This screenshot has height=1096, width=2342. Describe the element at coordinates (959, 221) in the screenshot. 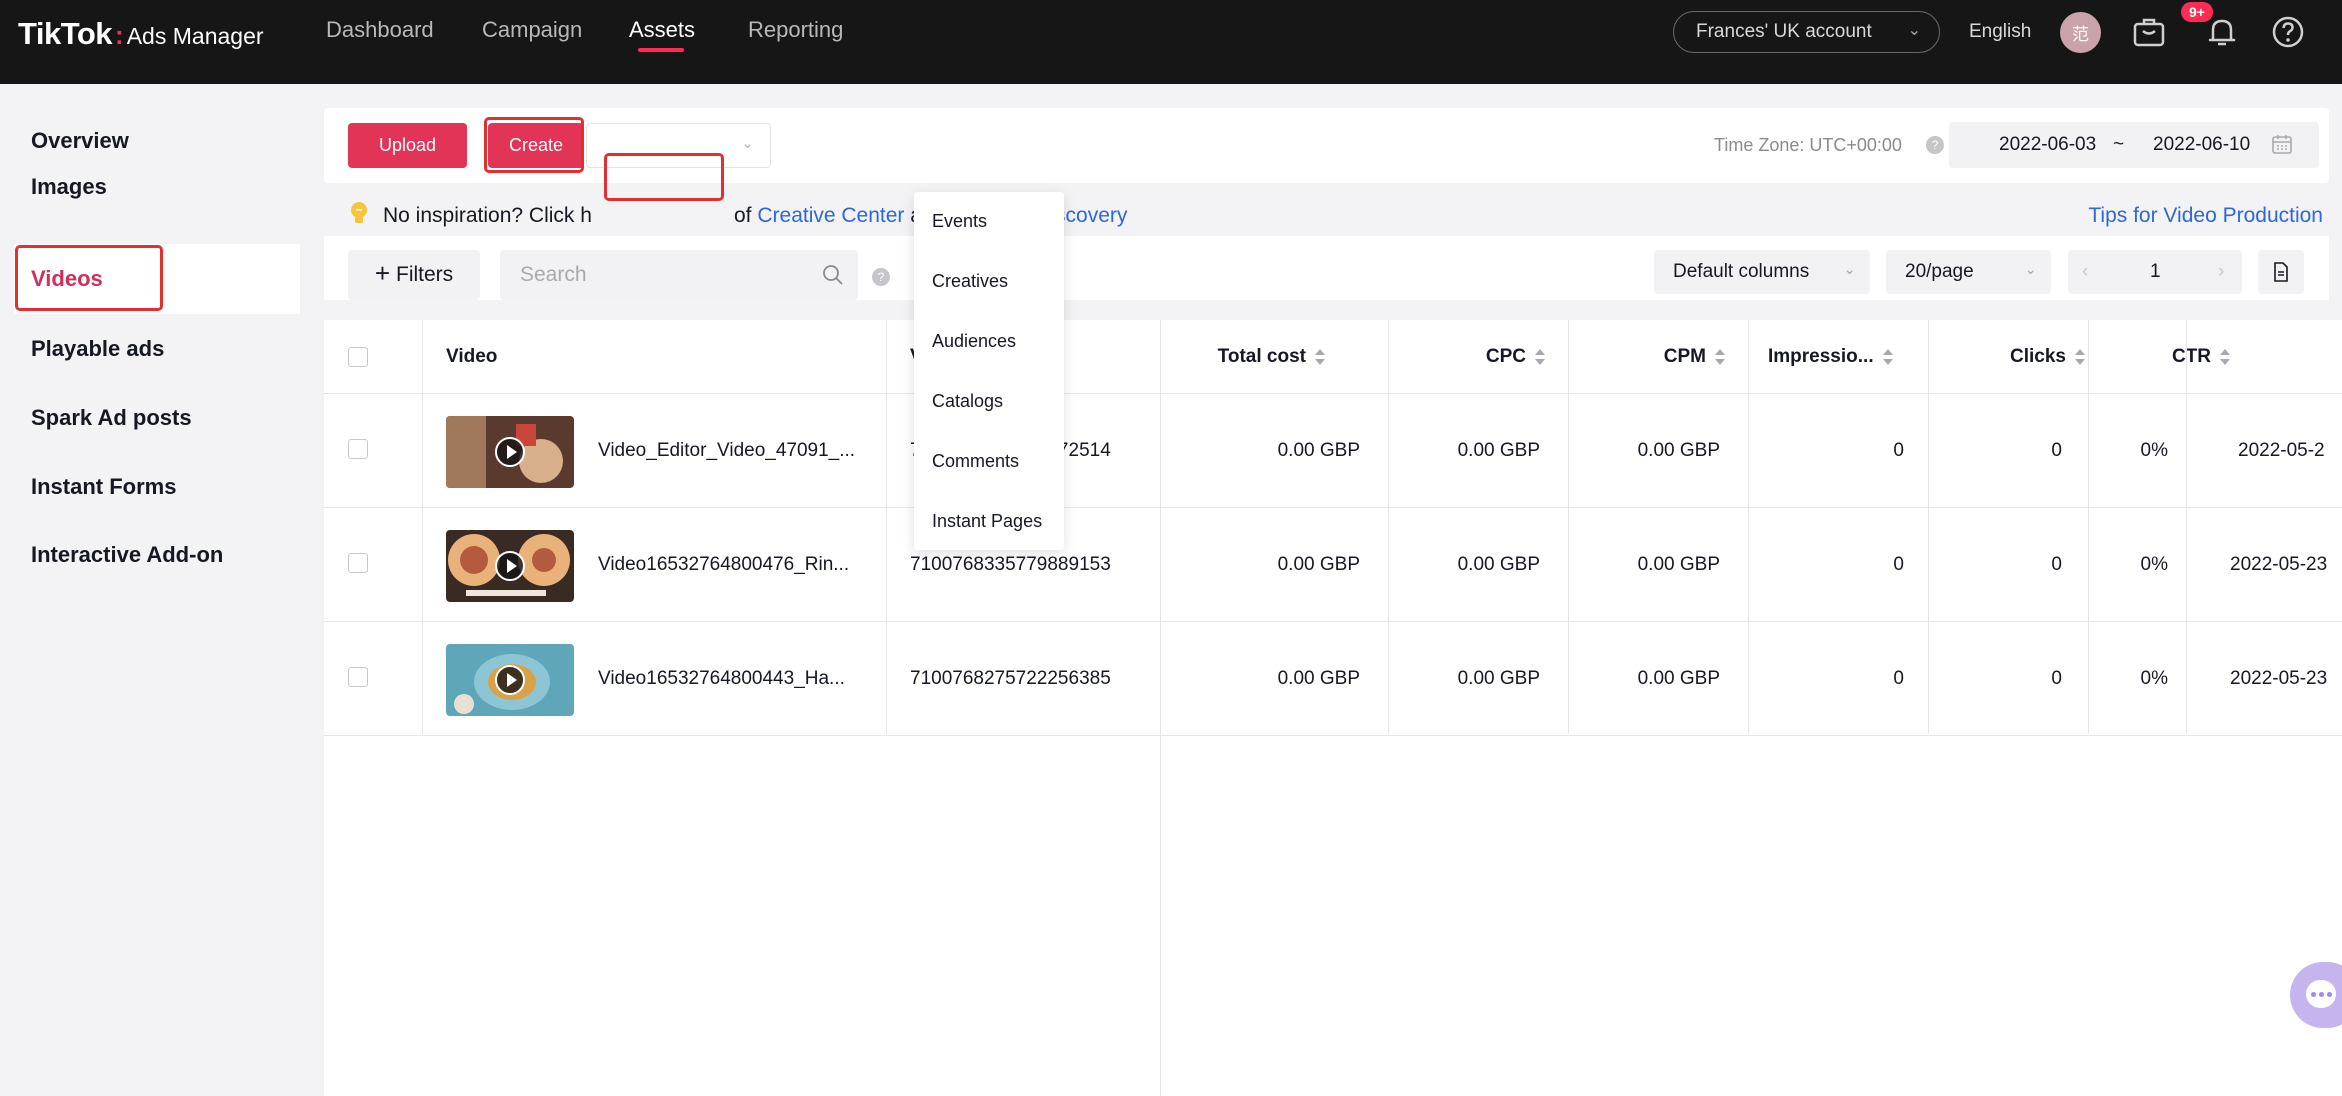

I see `menu-item-events: Events` at that location.